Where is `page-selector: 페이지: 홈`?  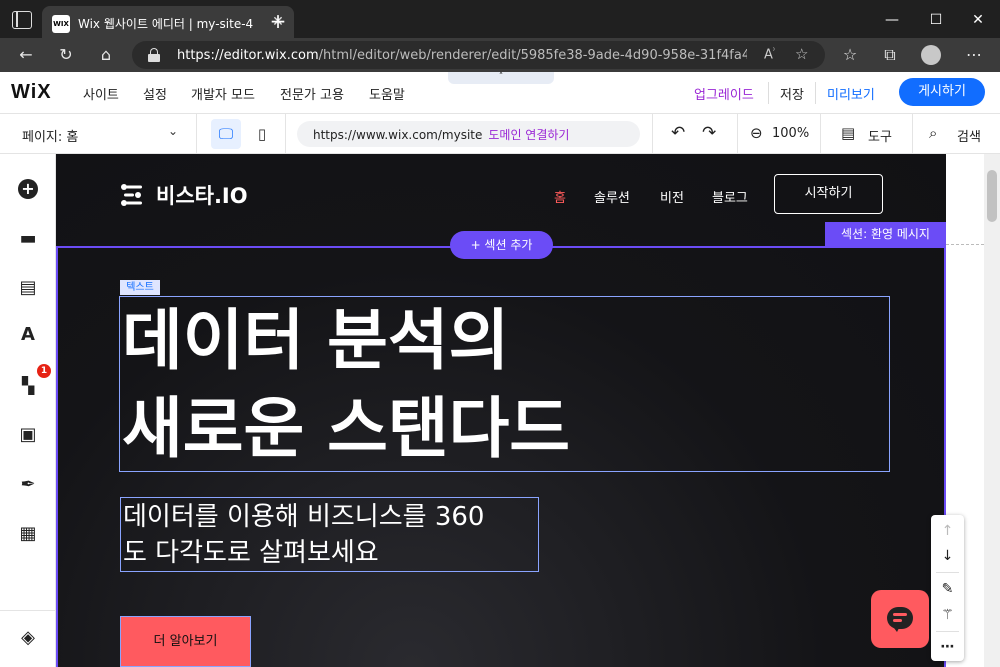 page-selector: 페이지: 홈 is located at coordinates (50, 135).